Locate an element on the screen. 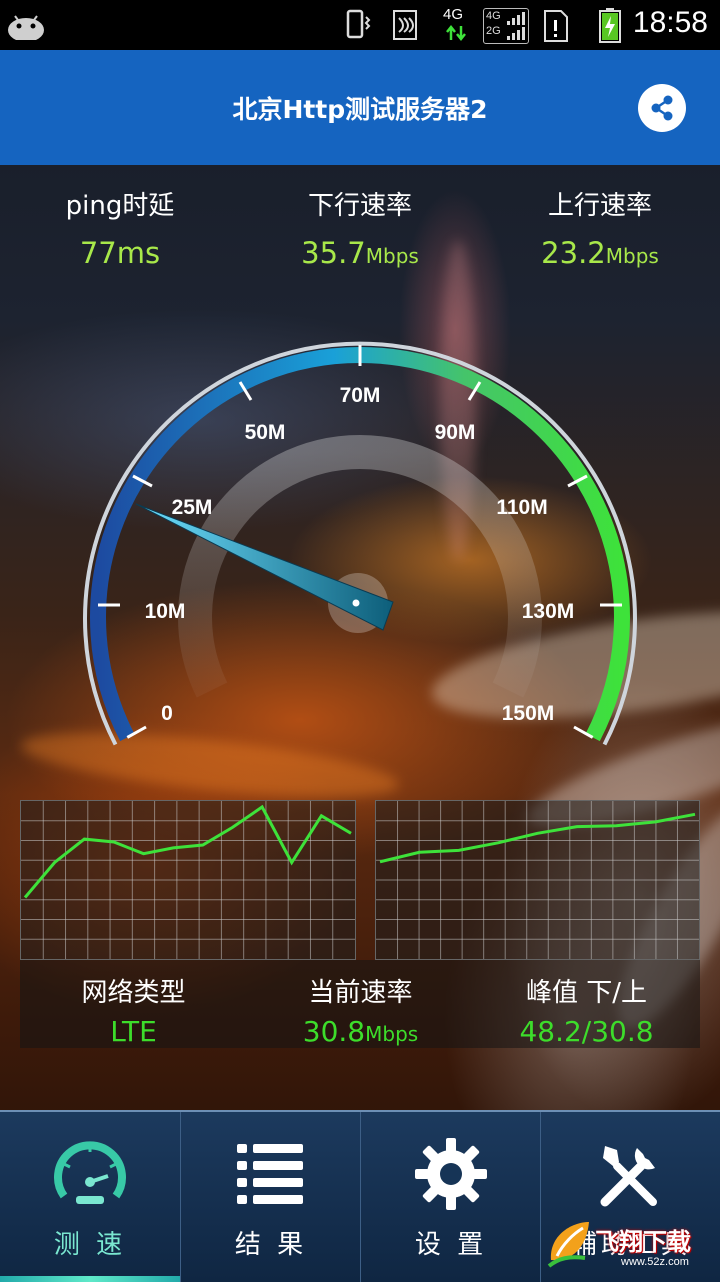 The image size is (720, 1282). gauge-label-0: 0 is located at coordinates (167, 713).